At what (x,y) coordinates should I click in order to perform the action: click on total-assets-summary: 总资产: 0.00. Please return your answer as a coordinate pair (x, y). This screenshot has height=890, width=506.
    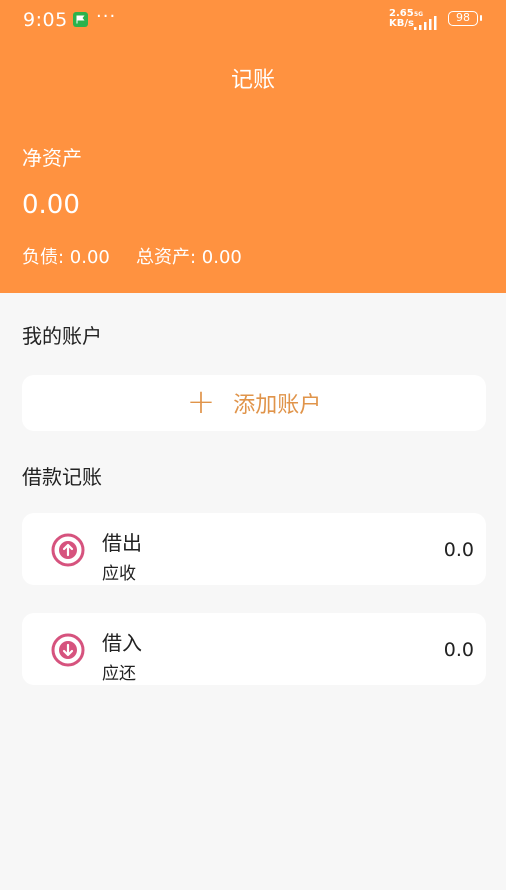
    Looking at the image, I should click on (189, 257).